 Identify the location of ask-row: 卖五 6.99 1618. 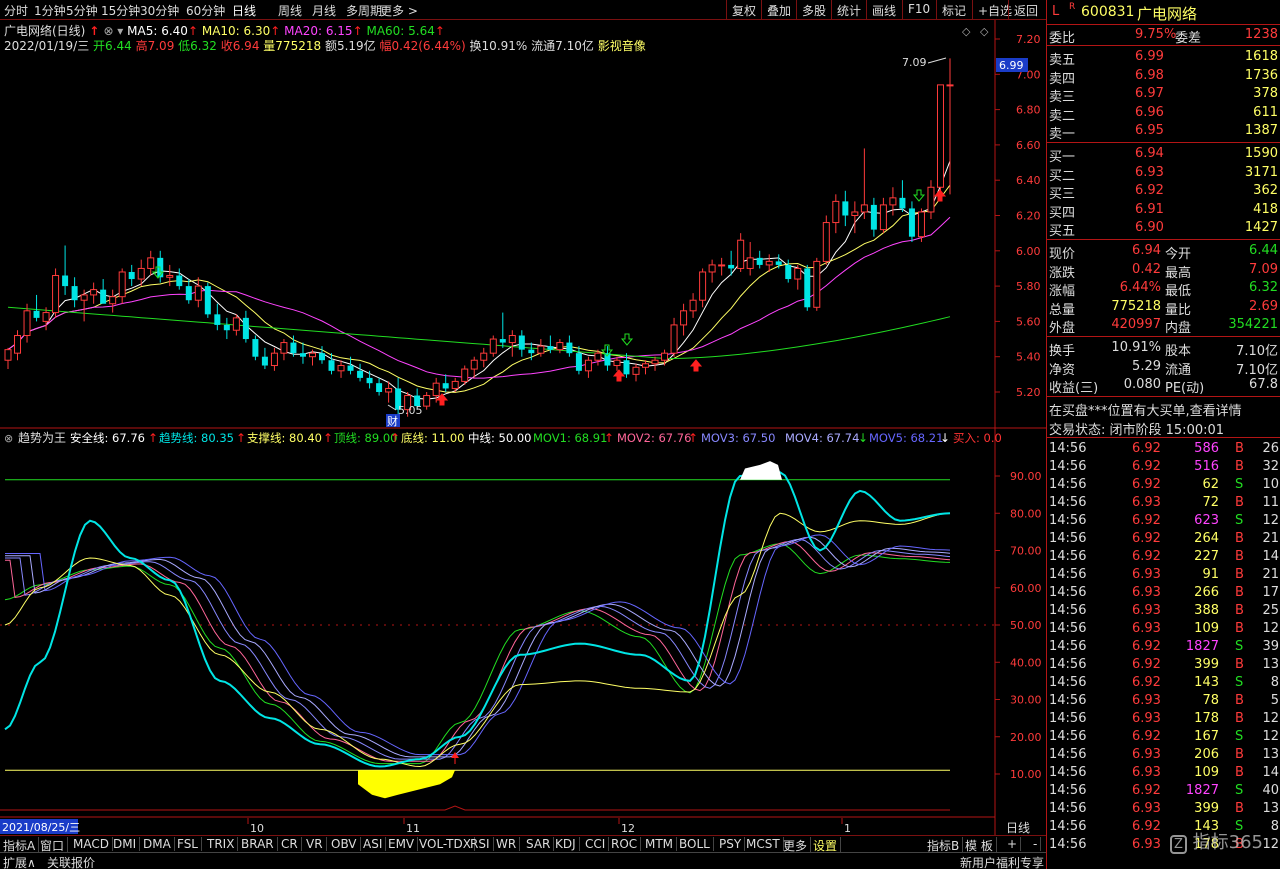
(1163, 58).